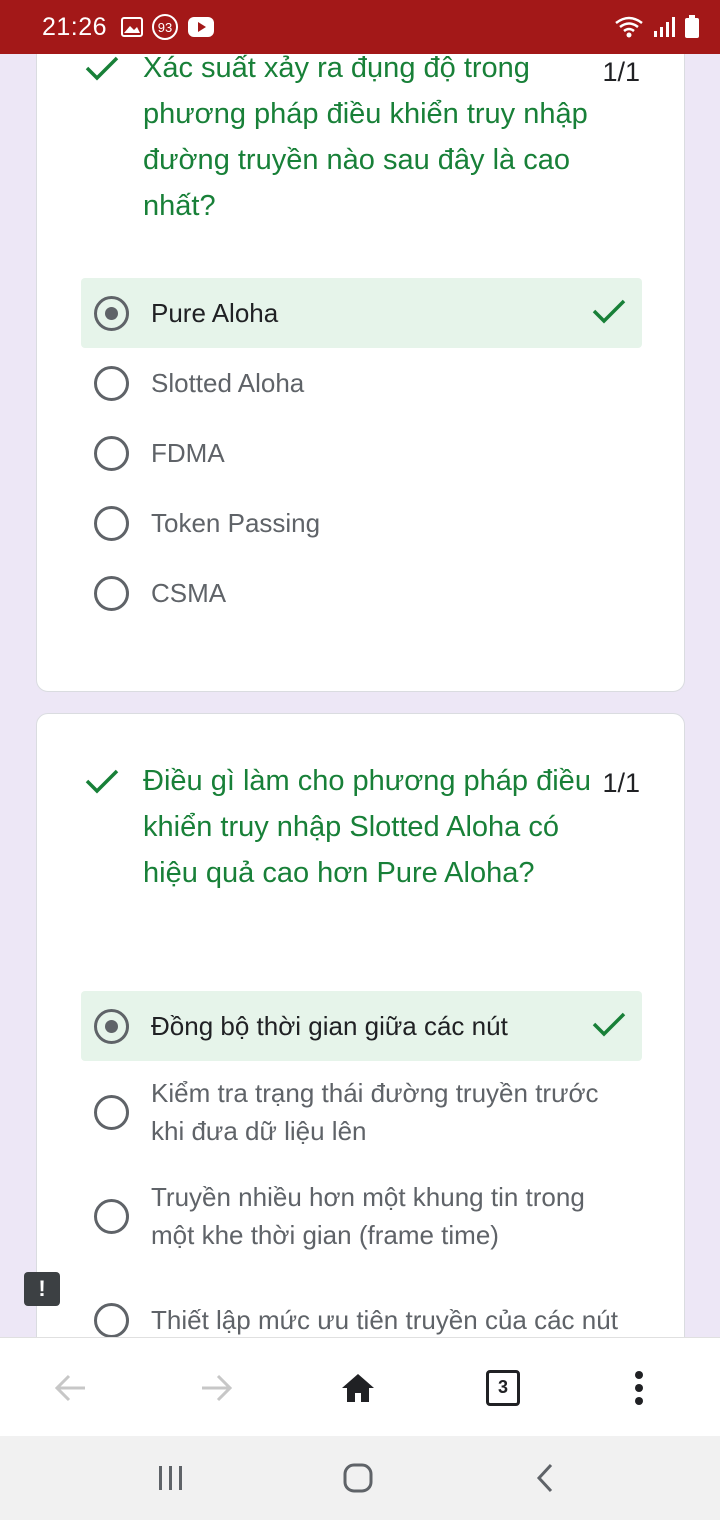 The image size is (720, 1520). I want to click on answer-option: Slotted Aloha, so click(361, 383).